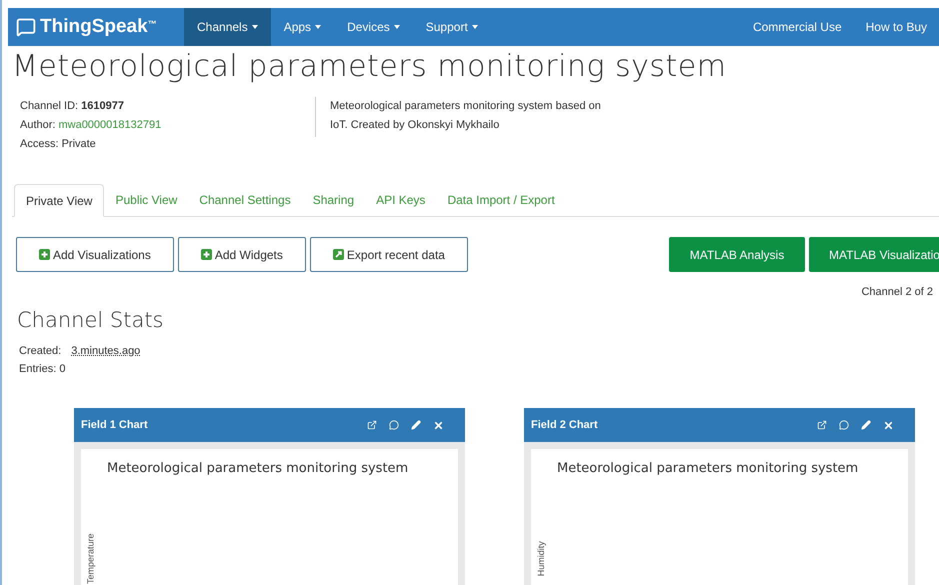 The height and width of the screenshot is (585, 939). What do you see at coordinates (105, 351) in the screenshot?
I see `created-value: 3.minutes.ago` at bounding box center [105, 351].